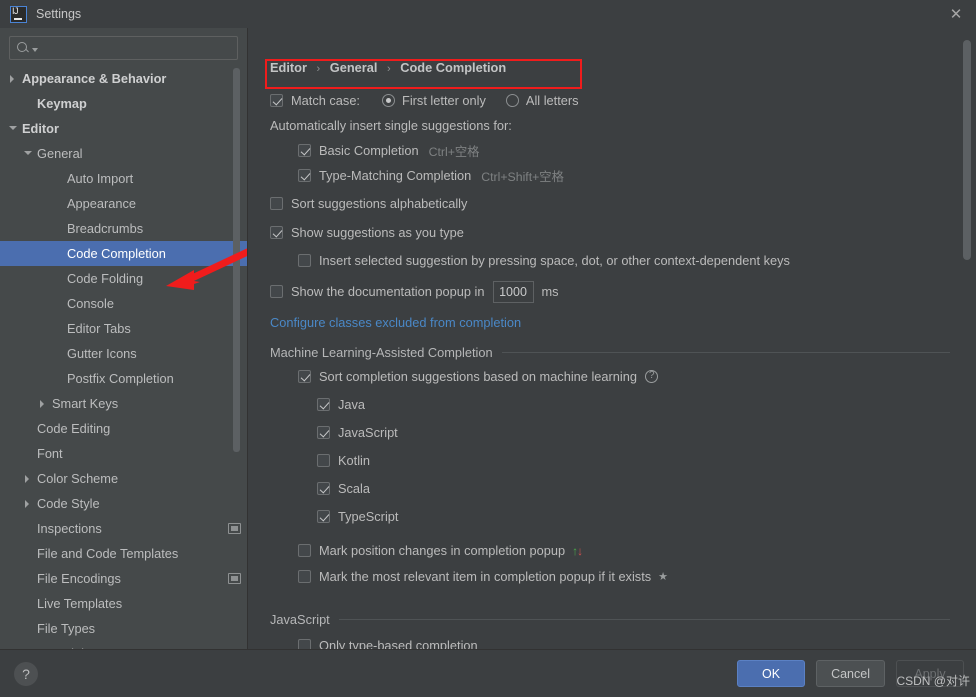 The image size is (976, 697). What do you see at coordinates (304, 150) in the screenshot?
I see `basic-completion-checkbox` at bounding box center [304, 150].